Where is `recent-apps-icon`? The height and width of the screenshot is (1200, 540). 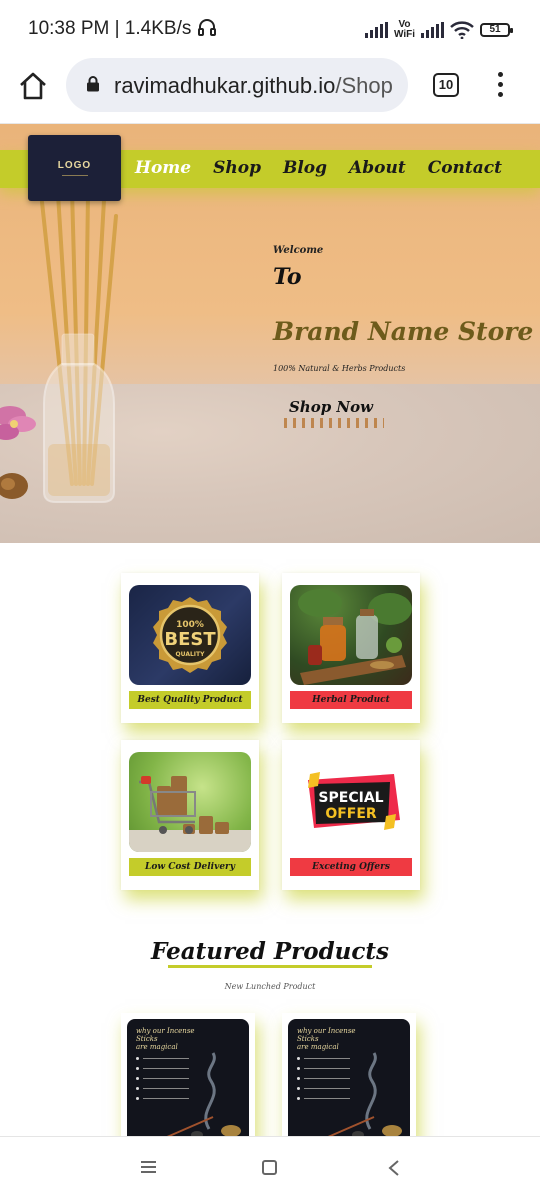 recent-apps-icon is located at coordinates (148, 1167).